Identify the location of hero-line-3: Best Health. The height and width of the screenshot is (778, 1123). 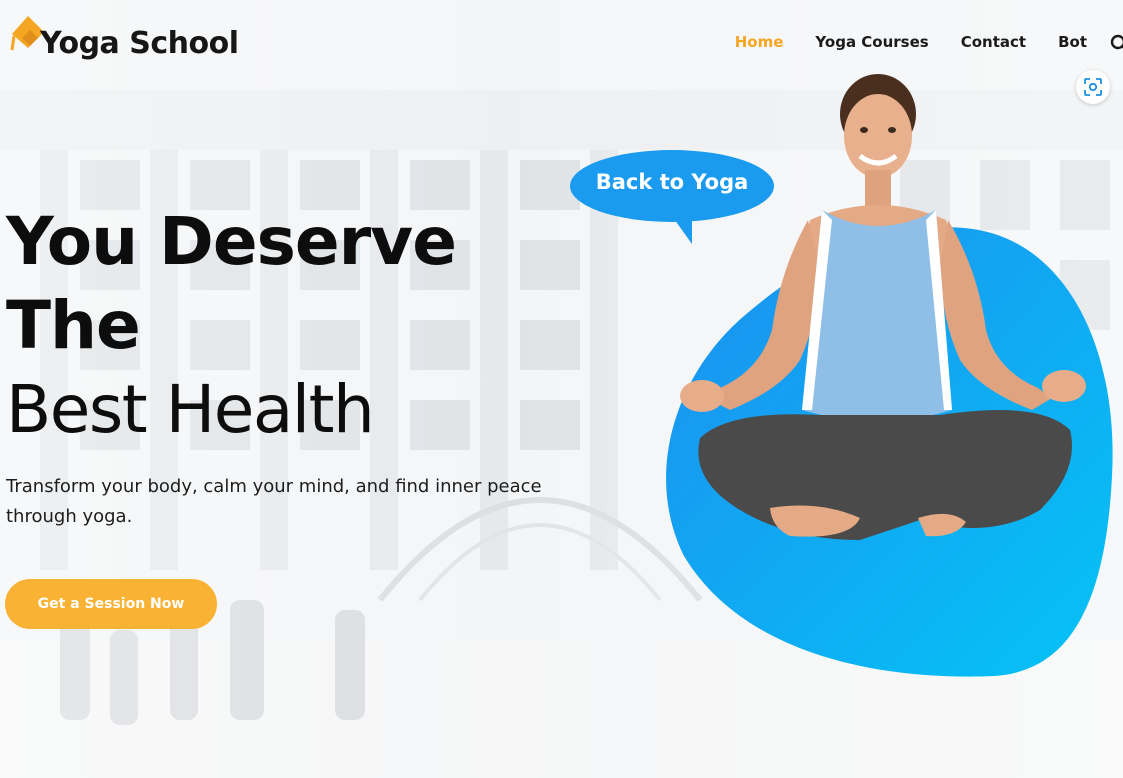
(190, 409).